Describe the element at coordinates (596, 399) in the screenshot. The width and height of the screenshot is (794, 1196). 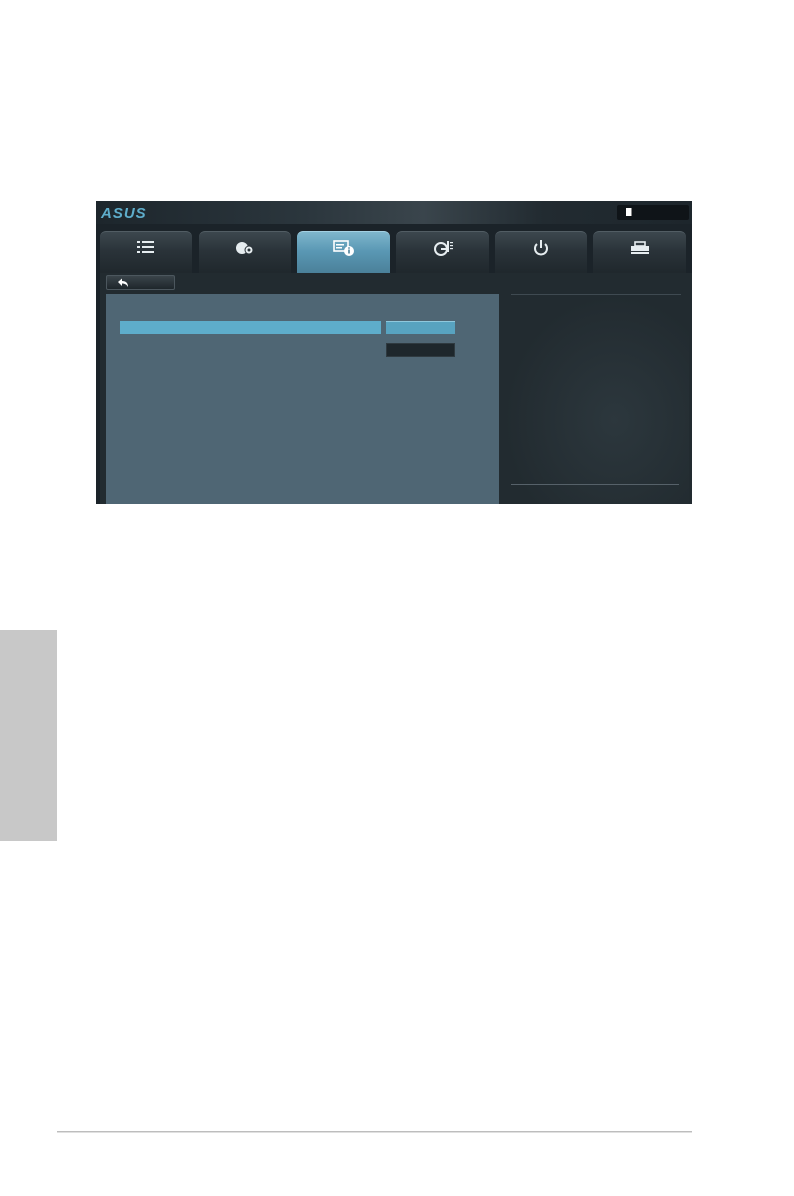
I see `help-panel` at that location.